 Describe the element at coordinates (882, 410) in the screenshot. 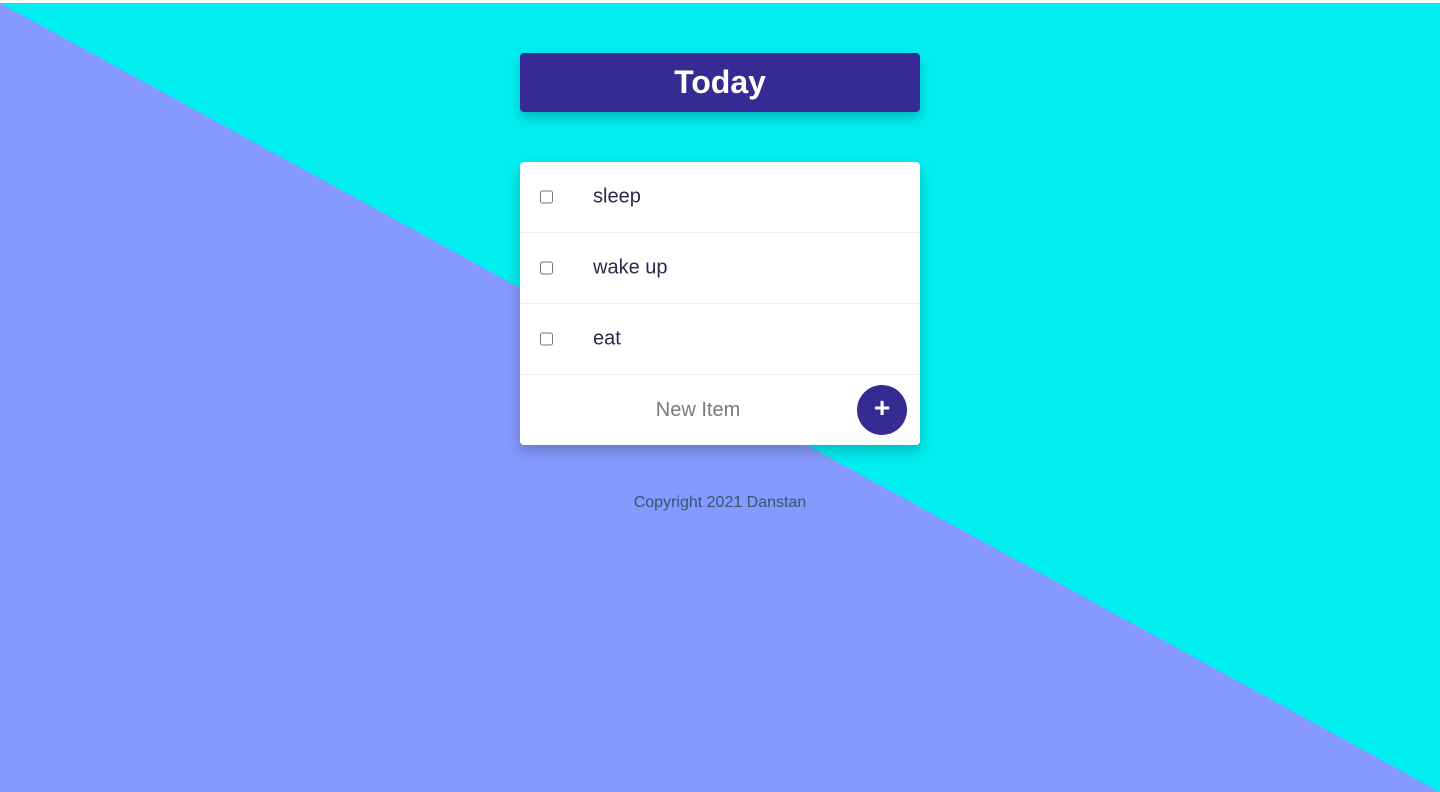

I see `add-item-button: +` at that location.